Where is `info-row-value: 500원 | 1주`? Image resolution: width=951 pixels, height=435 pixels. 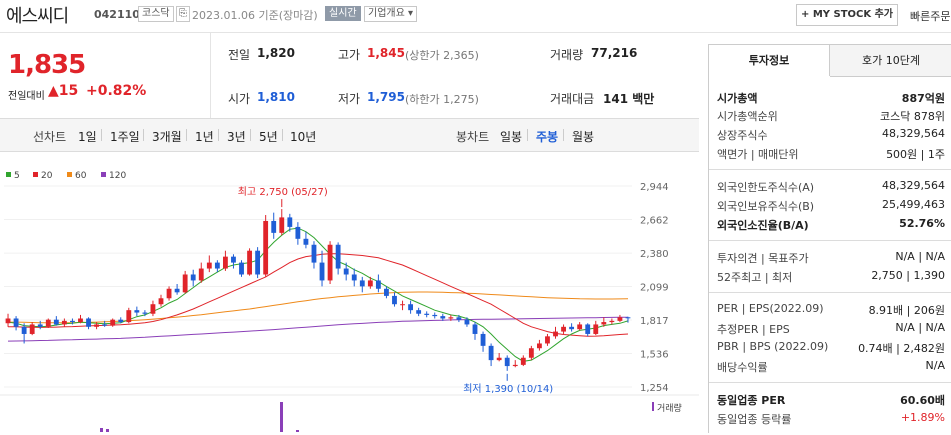 info-row-value: 500원 | 1주 is located at coordinates (915, 154).